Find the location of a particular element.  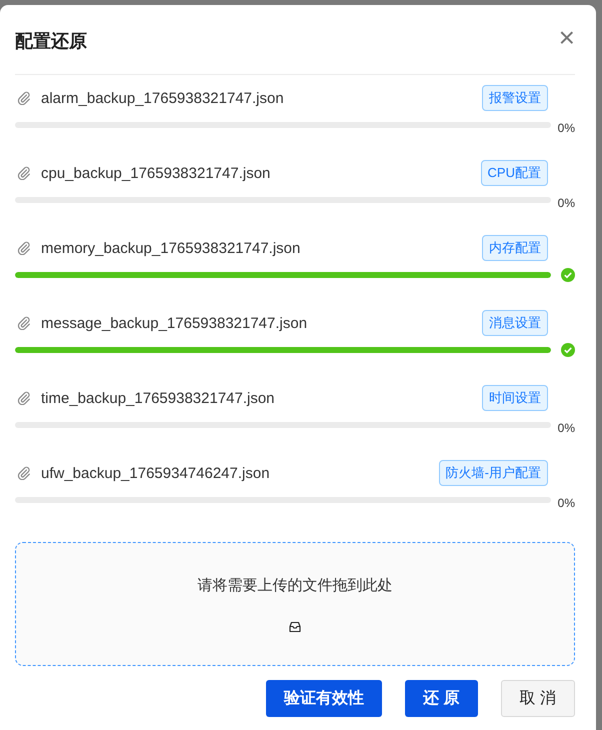

file-name: ufw_backup_1765934746247.json is located at coordinates (240, 473).